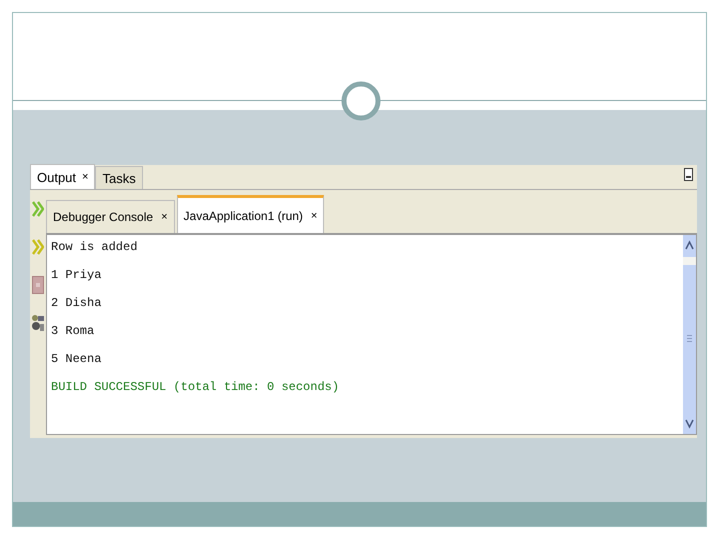 The height and width of the screenshot is (540, 720). Describe the element at coordinates (688, 174) in the screenshot. I see `minimize-icon` at that location.